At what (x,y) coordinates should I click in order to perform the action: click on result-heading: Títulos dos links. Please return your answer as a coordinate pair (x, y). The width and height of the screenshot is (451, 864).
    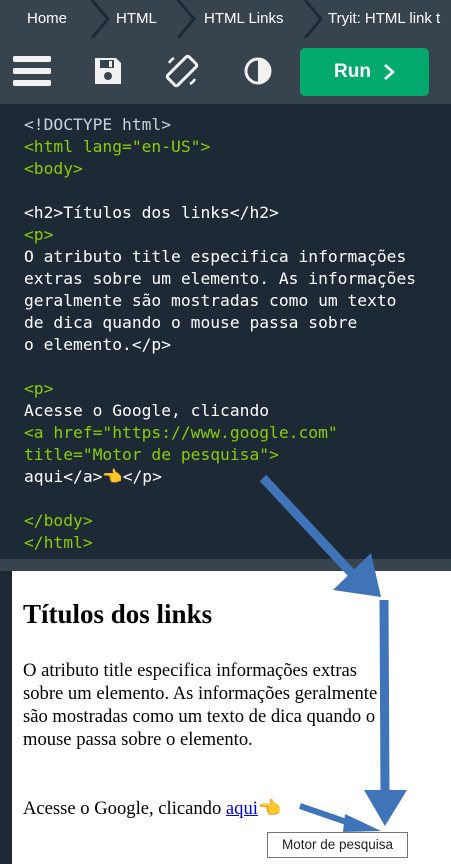
    Looking at the image, I should click on (118, 614).